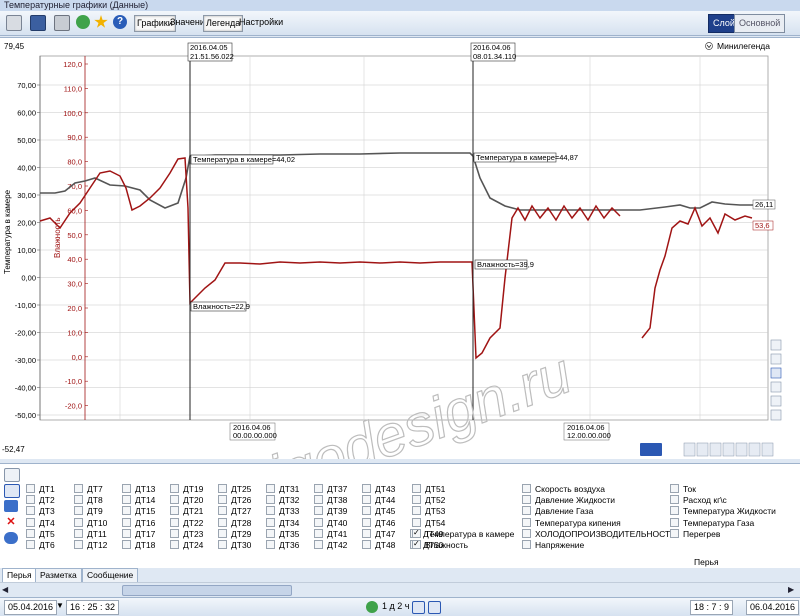 Image resolution: width=800 pixels, height=616 pixels. Describe the element at coordinates (702, 449) in the screenshot. I see `prev-page-icon` at that location.